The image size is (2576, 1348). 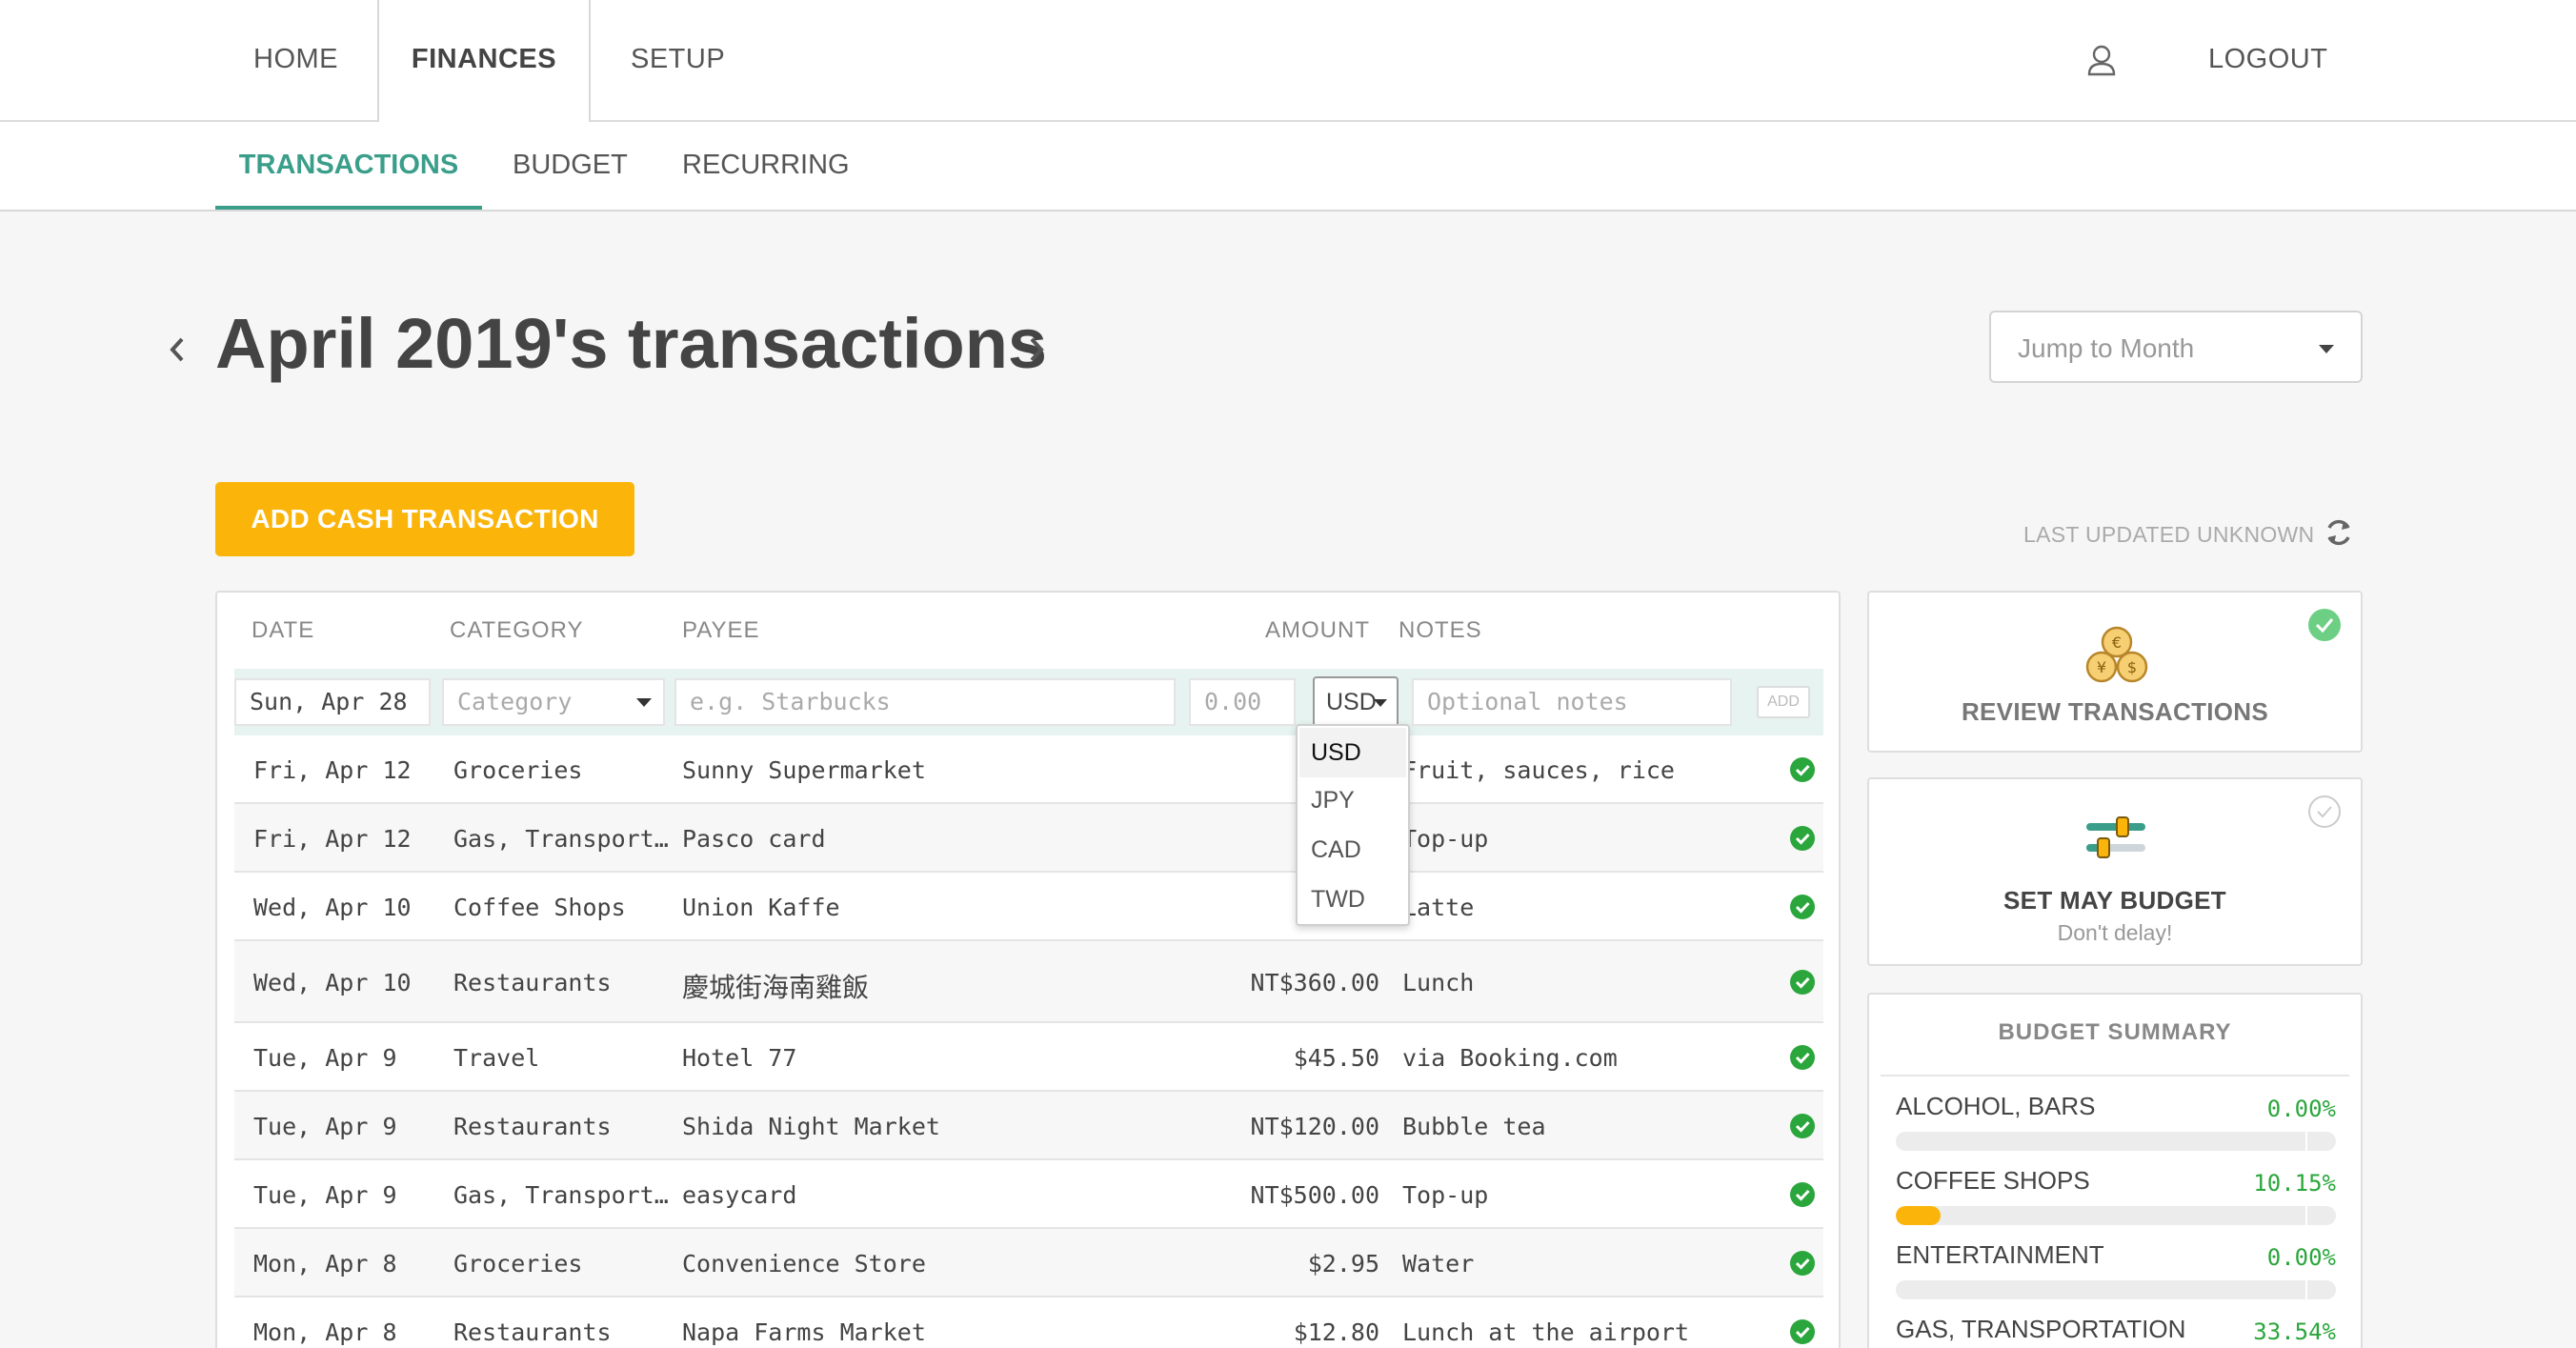 I want to click on row-payee: Hotel 77, so click(x=740, y=1058).